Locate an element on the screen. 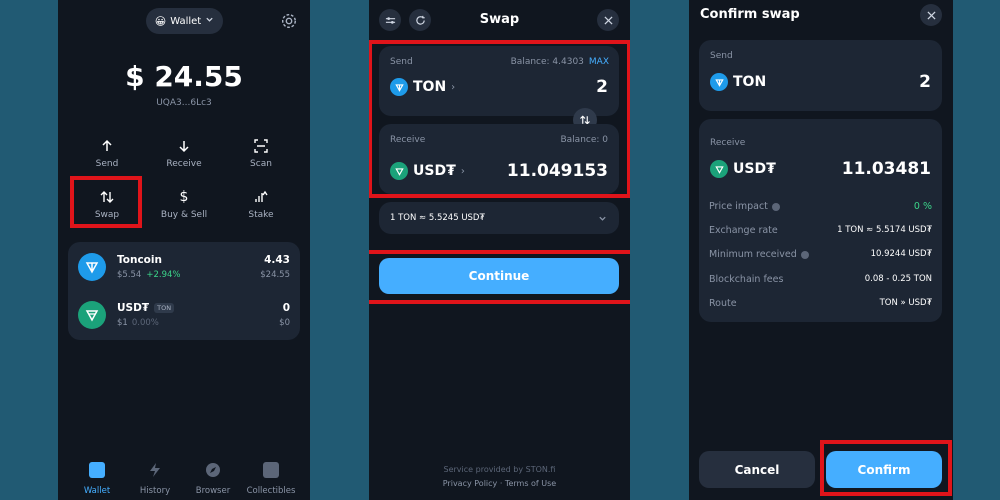 The image size is (1000, 500). tab-wallet: Wallet is located at coordinates (97, 479).